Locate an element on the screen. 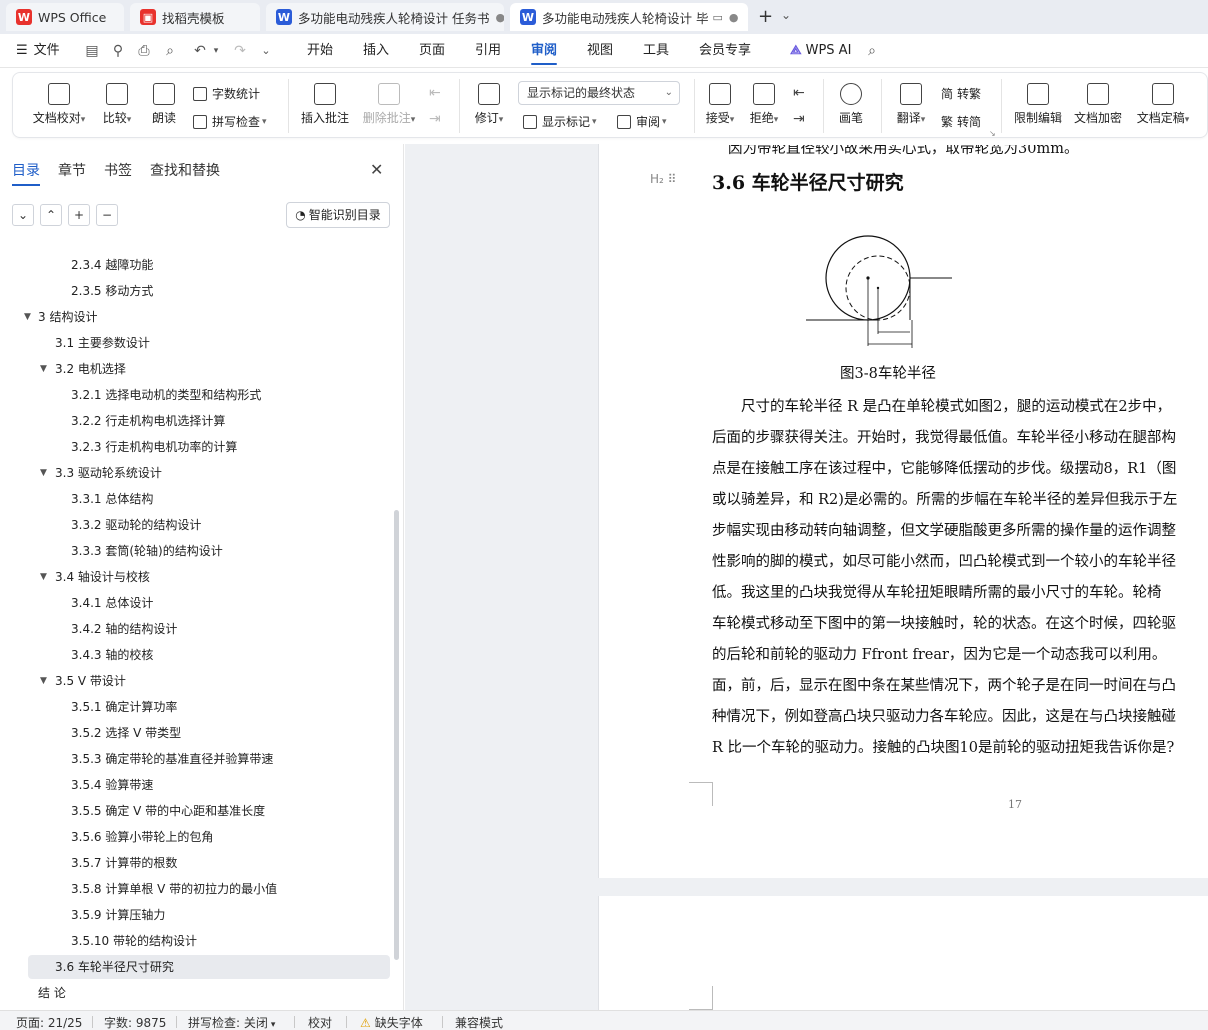  next-document-page is located at coordinates (903, 953).